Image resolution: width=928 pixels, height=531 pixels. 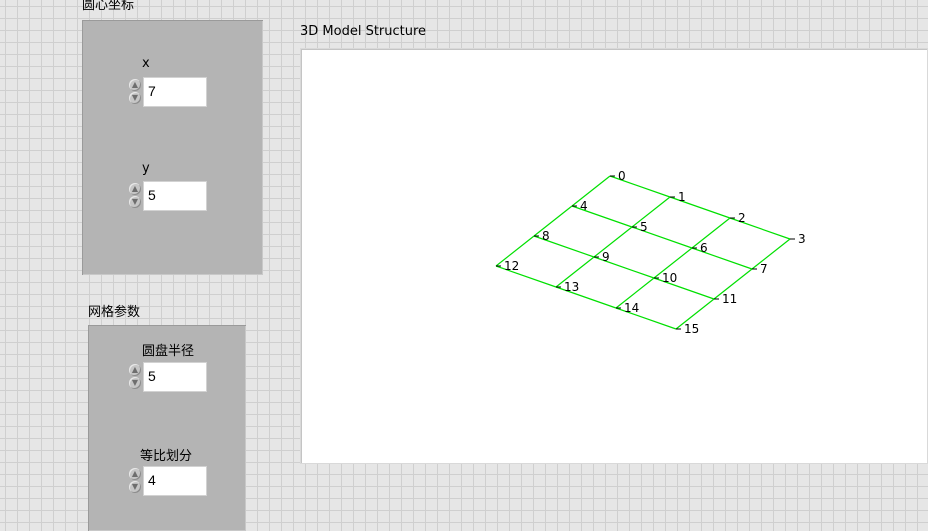 I want to click on node-label: 1, so click(x=682, y=197).